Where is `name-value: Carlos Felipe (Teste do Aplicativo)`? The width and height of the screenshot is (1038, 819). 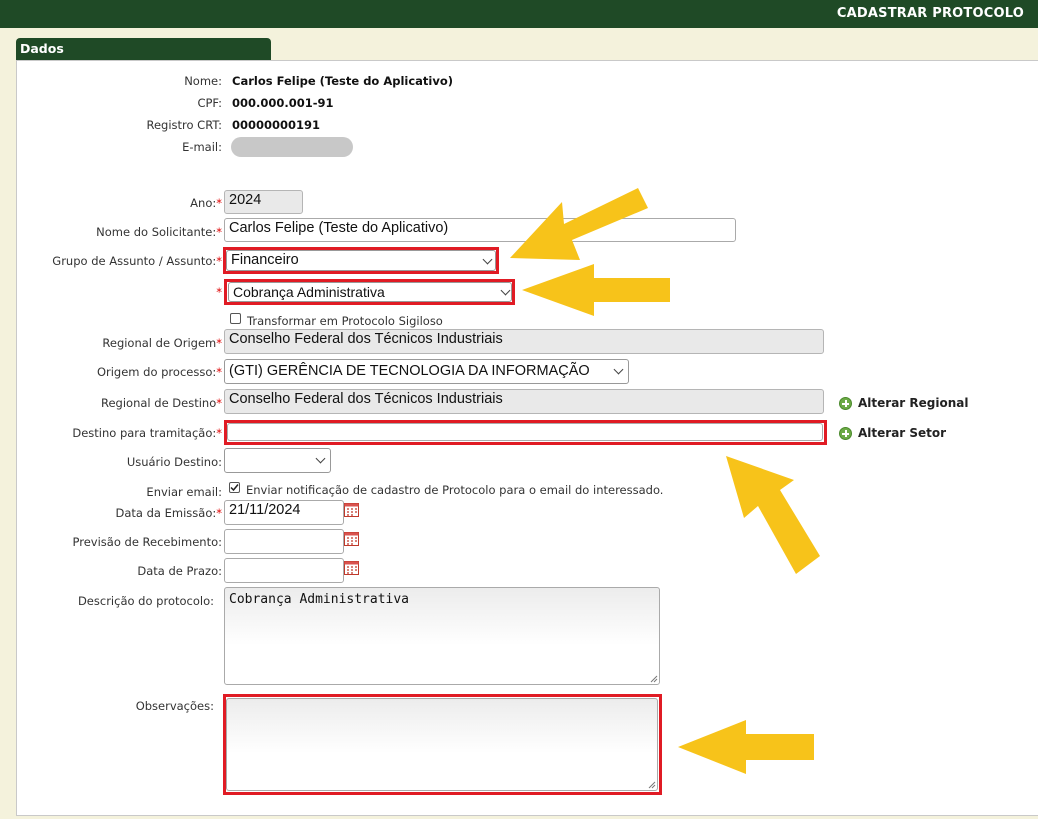
name-value: Carlos Felipe (Teste do Aplicativo) is located at coordinates (343, 81).